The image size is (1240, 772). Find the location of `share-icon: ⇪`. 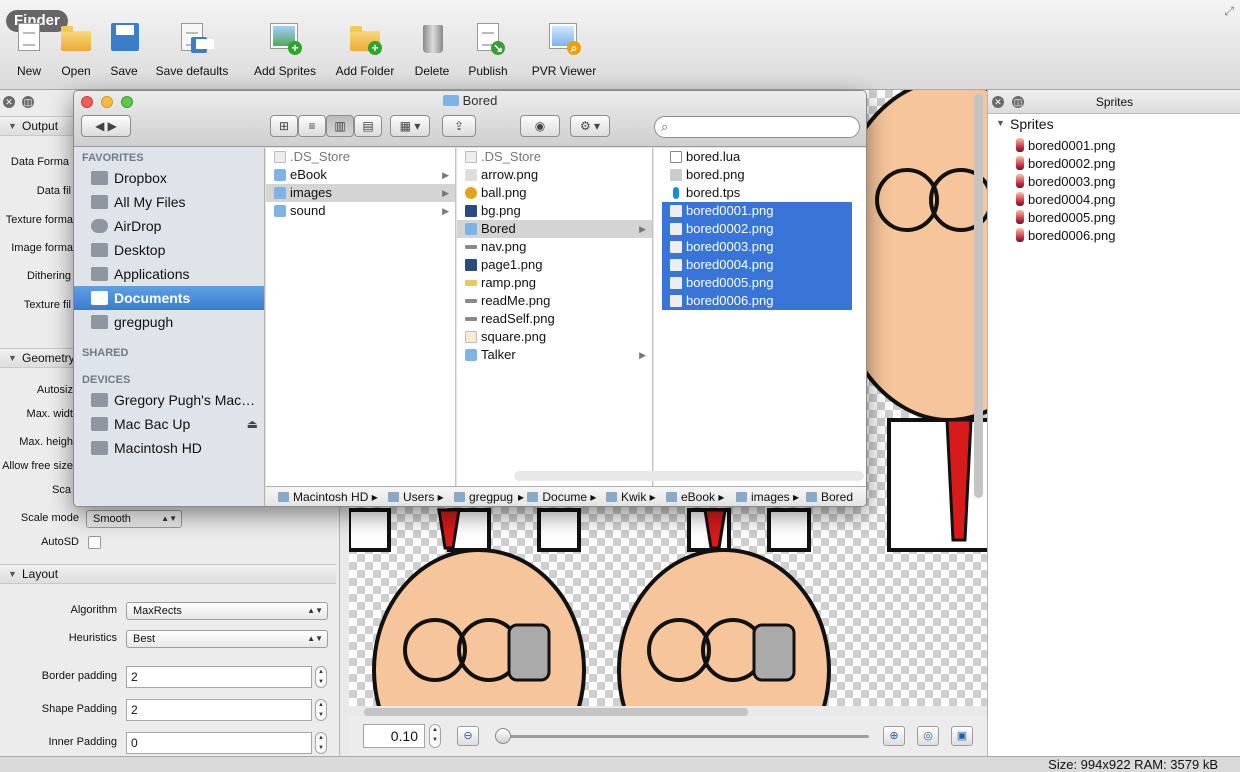

share-icon: ⇪ is located at coordinates (459, 126).